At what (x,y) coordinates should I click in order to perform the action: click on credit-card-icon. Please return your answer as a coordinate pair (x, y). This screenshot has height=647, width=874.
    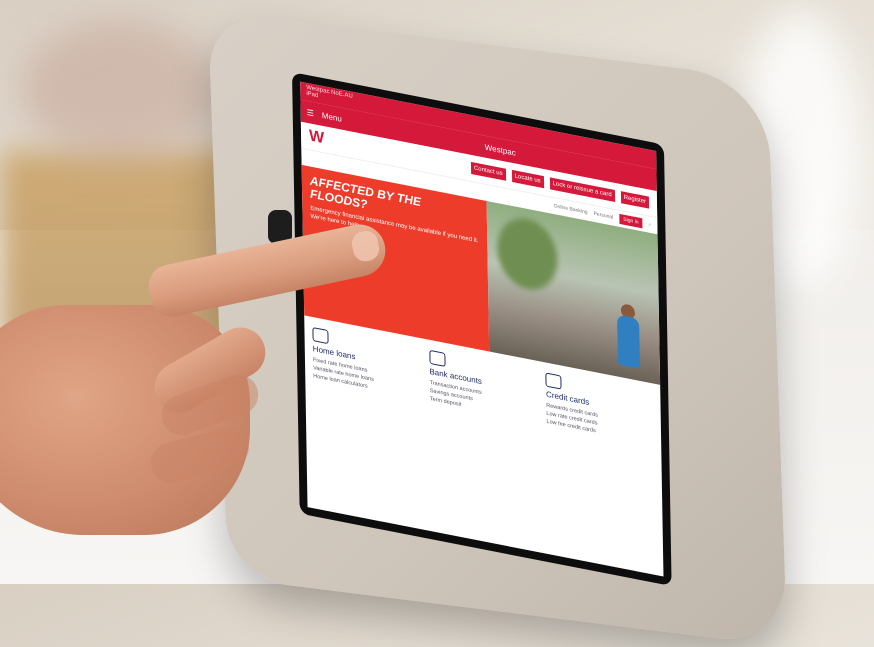
    Looking at the image, I should click on (553, 381).